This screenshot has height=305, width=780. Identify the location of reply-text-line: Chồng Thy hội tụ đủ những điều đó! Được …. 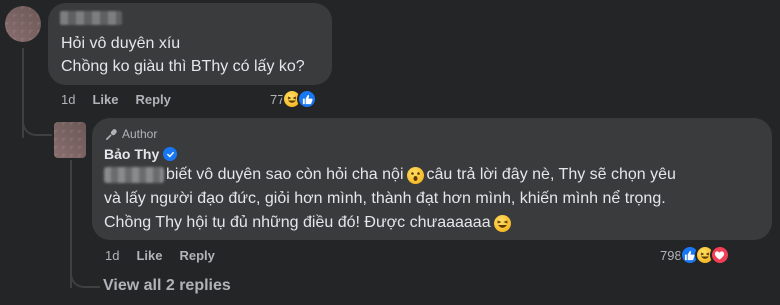
(309, 223).